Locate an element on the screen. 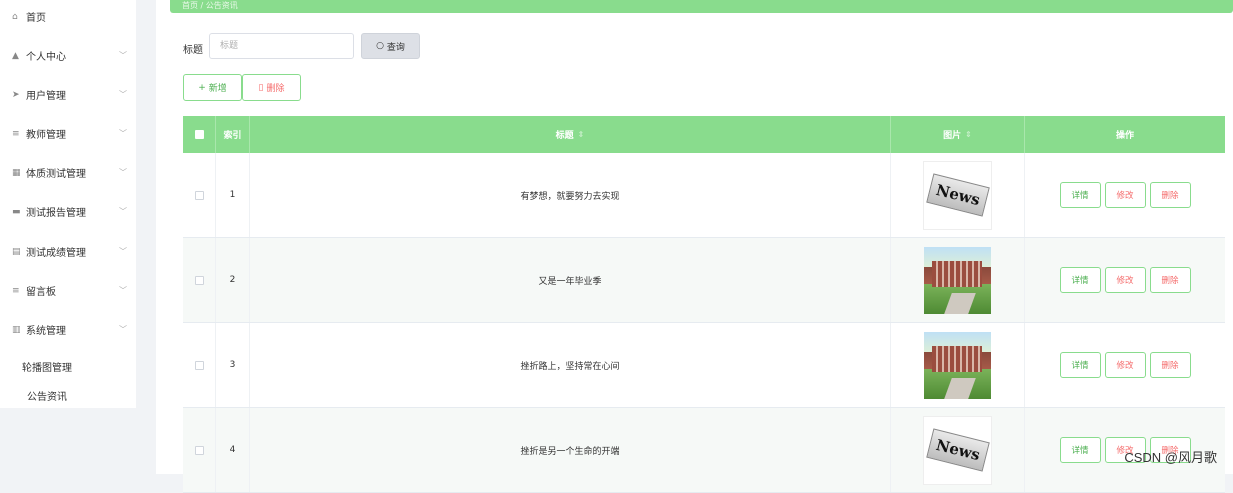 The height and width of the screenshot is (493, 1233). sidebar-item-label: 留言板 is located at coordinates (41, 290).